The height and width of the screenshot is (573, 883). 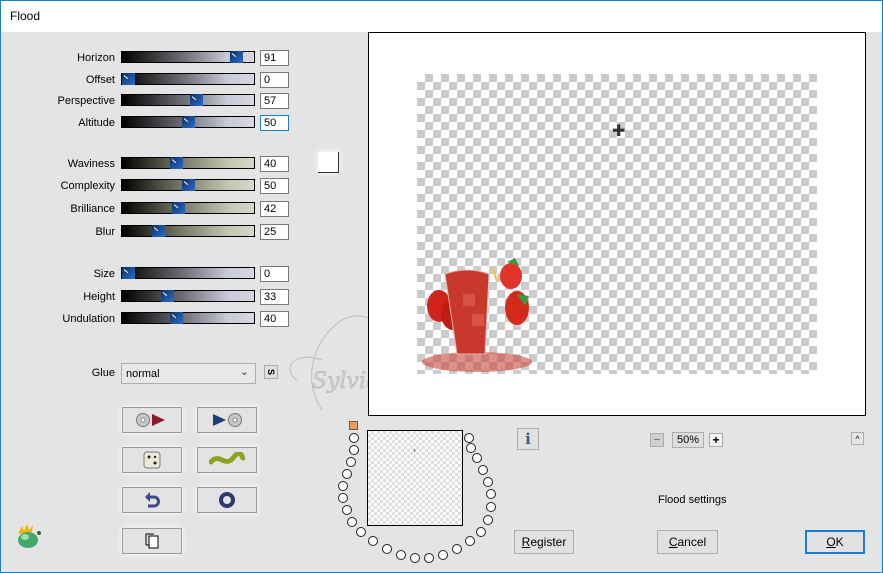 What do you see at coordinates (274, 101) in the screenshot?
I see `perspective-input: 57` at bounding box center [274, 101].